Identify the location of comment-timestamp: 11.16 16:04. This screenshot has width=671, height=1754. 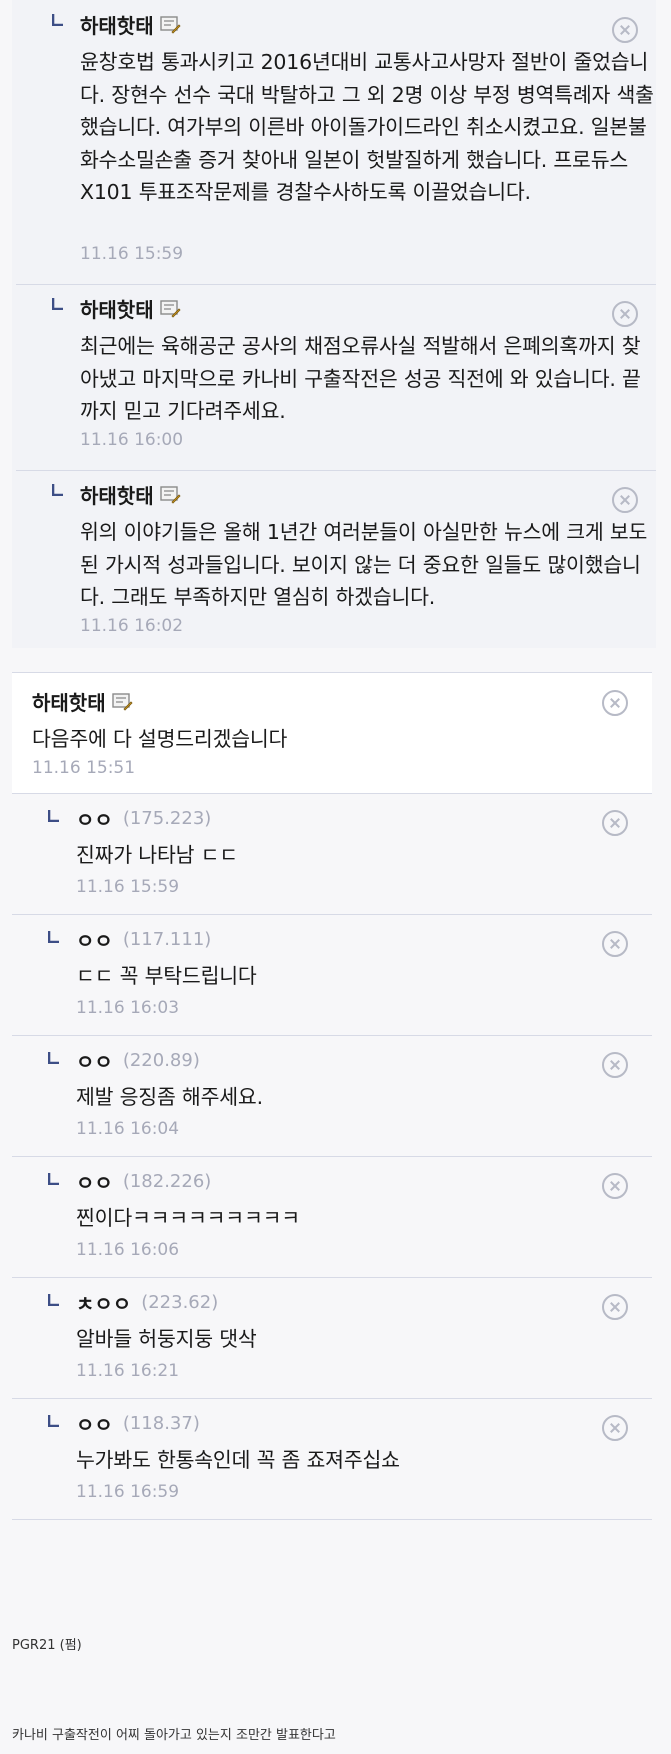
(128, 1129).